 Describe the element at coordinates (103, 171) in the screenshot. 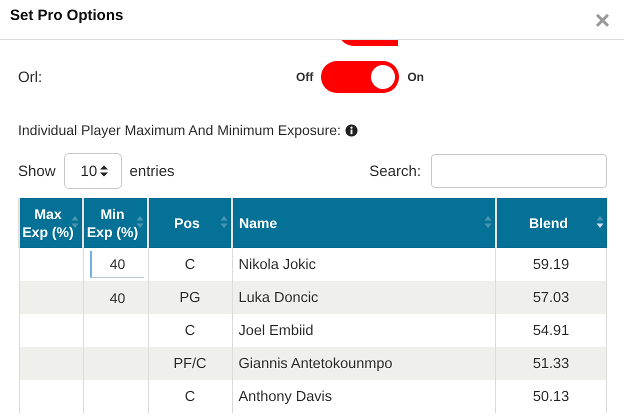

I see `up-down-arrows-icon` at that location.